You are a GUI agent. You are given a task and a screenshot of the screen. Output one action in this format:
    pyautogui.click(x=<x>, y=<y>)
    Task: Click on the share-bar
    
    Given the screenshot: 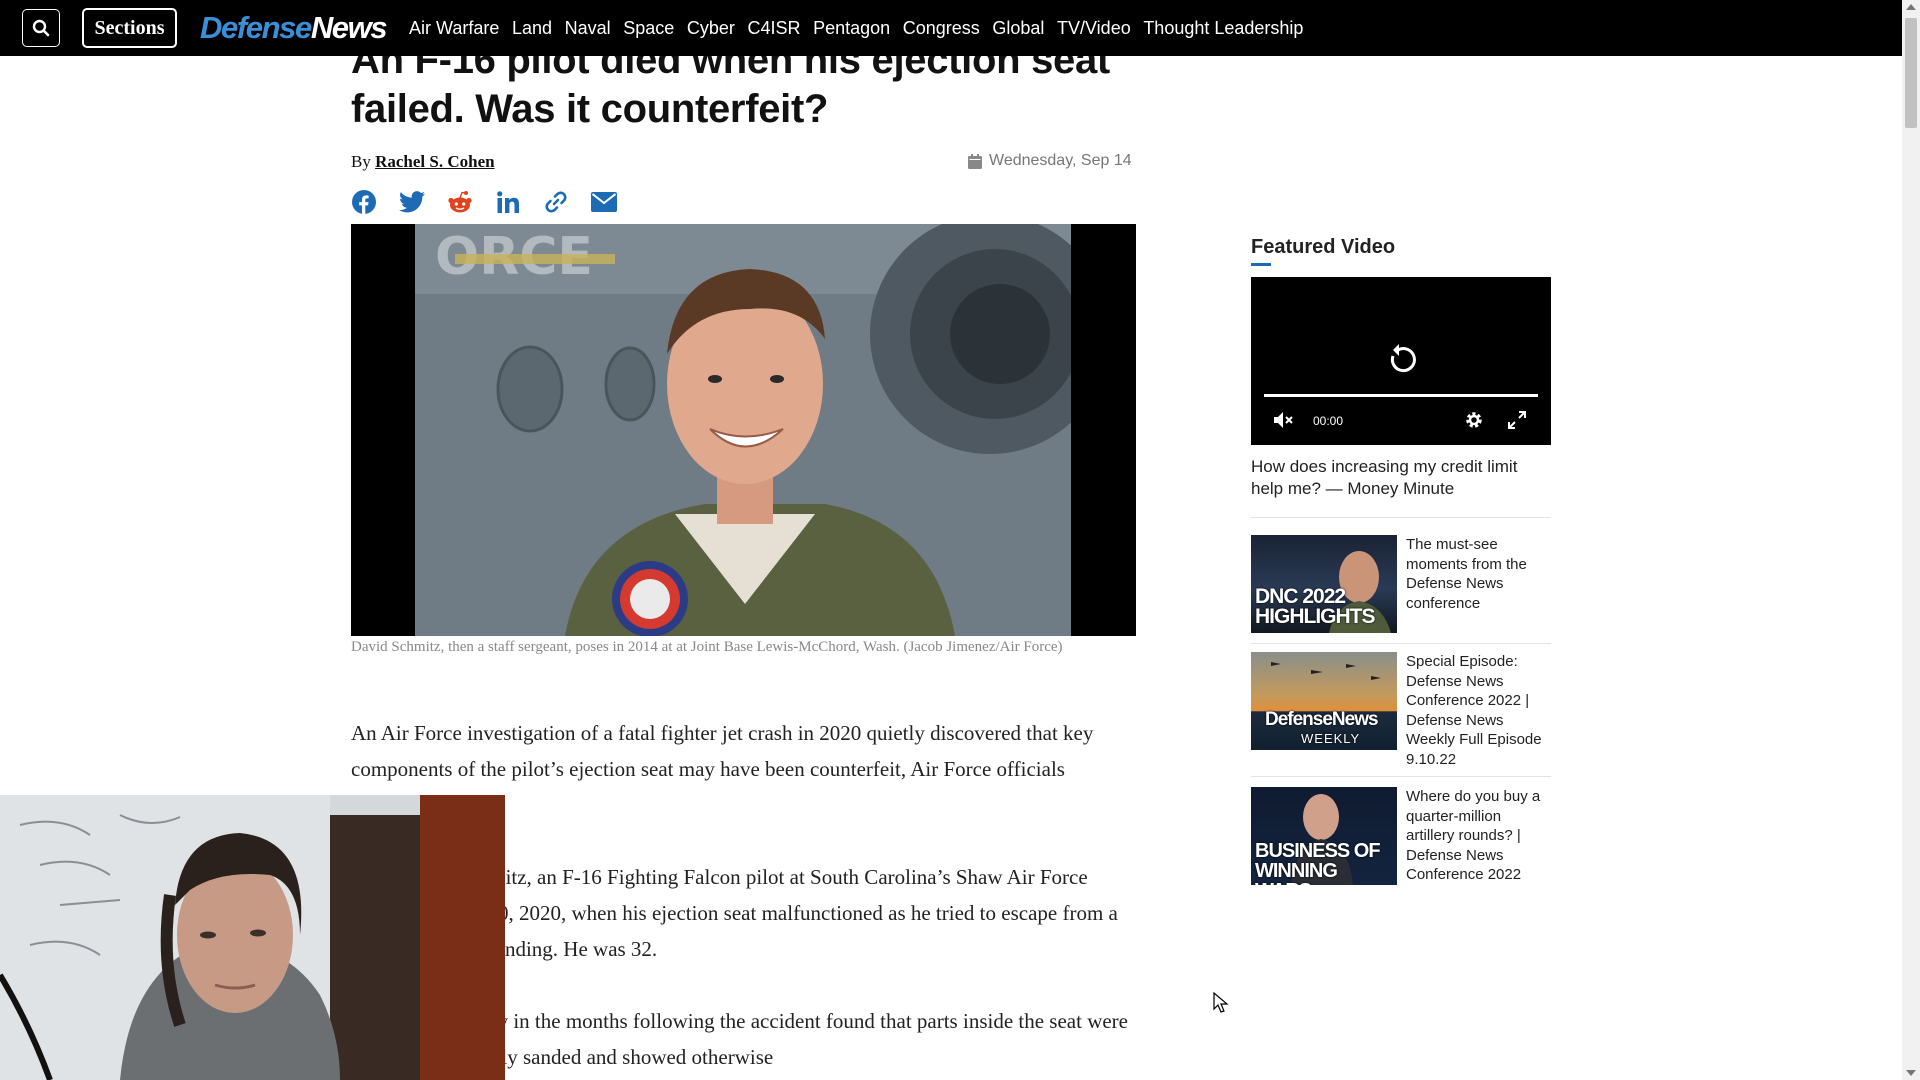 What is the action you would take?
    pyautogui.click(x=495, y=202)
    